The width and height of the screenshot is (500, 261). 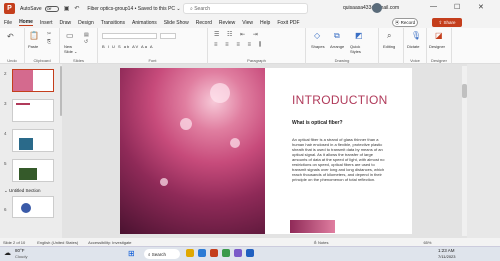 What do you see at coordinates (76, 8) in the screenshot?
I see `undo-quick-icon: ↶` at bounding box center [76, 8].